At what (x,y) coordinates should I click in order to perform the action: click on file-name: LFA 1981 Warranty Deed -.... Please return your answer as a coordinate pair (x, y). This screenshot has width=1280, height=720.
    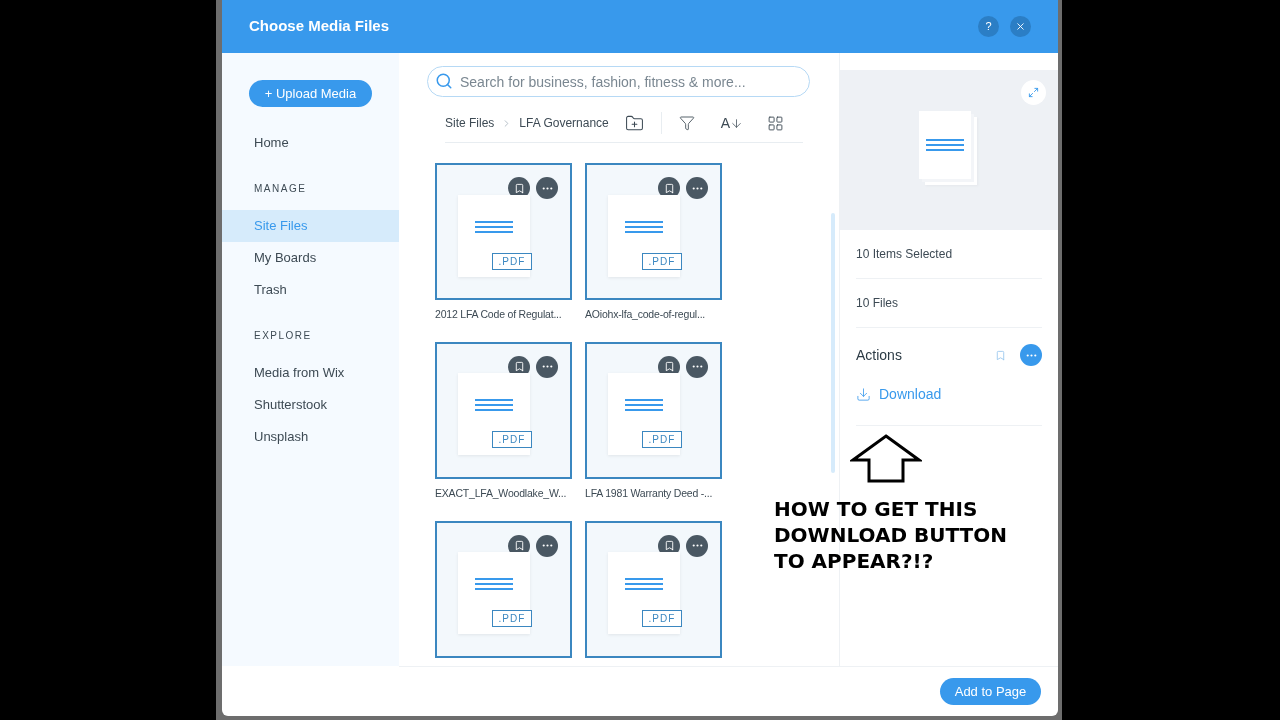
    Looking at the image, I should click on (649, 493).